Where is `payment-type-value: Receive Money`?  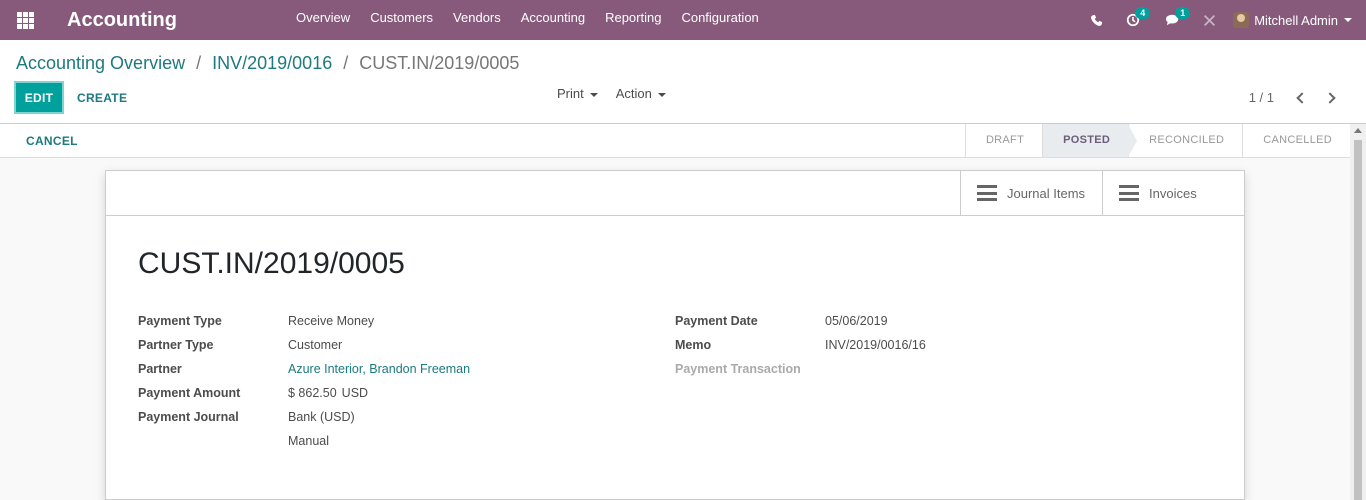
payment-type-value: Receive Money is located at coordinates (331, 321).